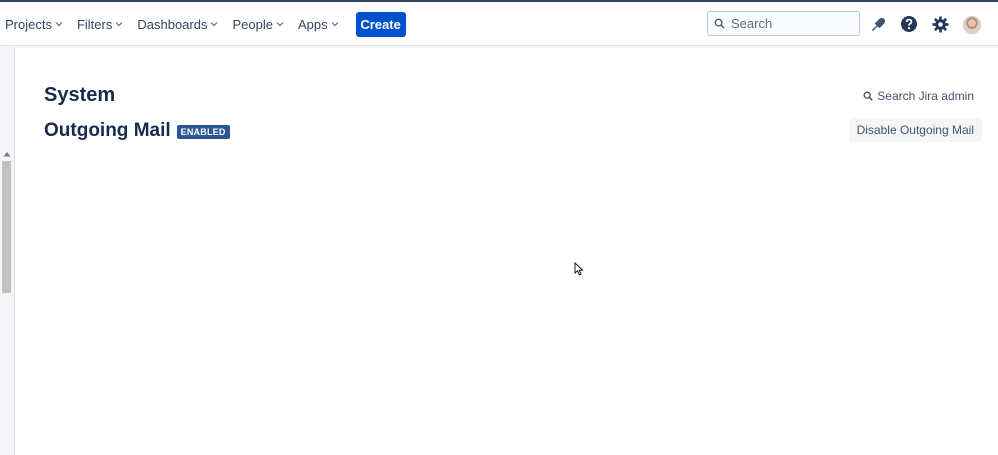 The image size is (998, 455). I want to click on search-box, so click(783, 23).